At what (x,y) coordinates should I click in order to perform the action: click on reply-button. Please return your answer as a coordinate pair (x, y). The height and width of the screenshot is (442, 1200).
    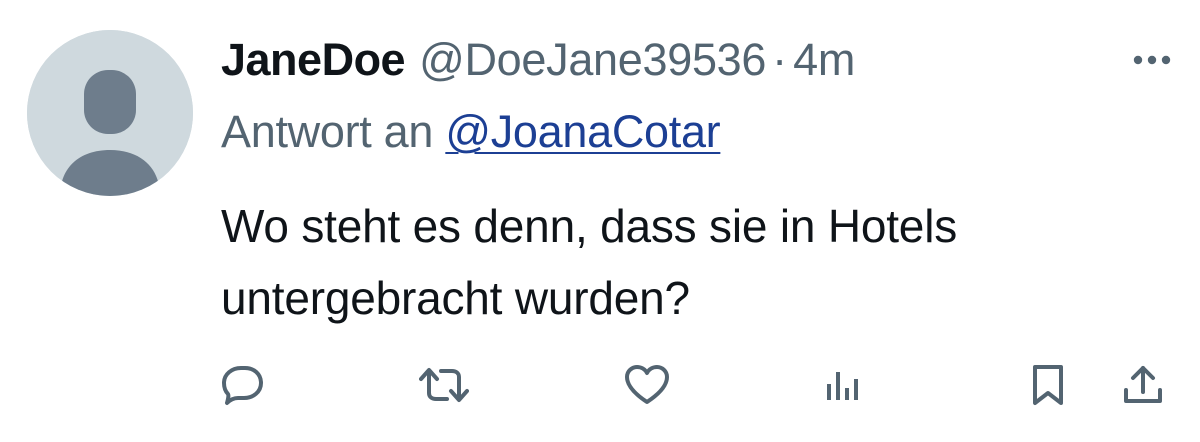
    Looking at the image, I should click on (243, 385).